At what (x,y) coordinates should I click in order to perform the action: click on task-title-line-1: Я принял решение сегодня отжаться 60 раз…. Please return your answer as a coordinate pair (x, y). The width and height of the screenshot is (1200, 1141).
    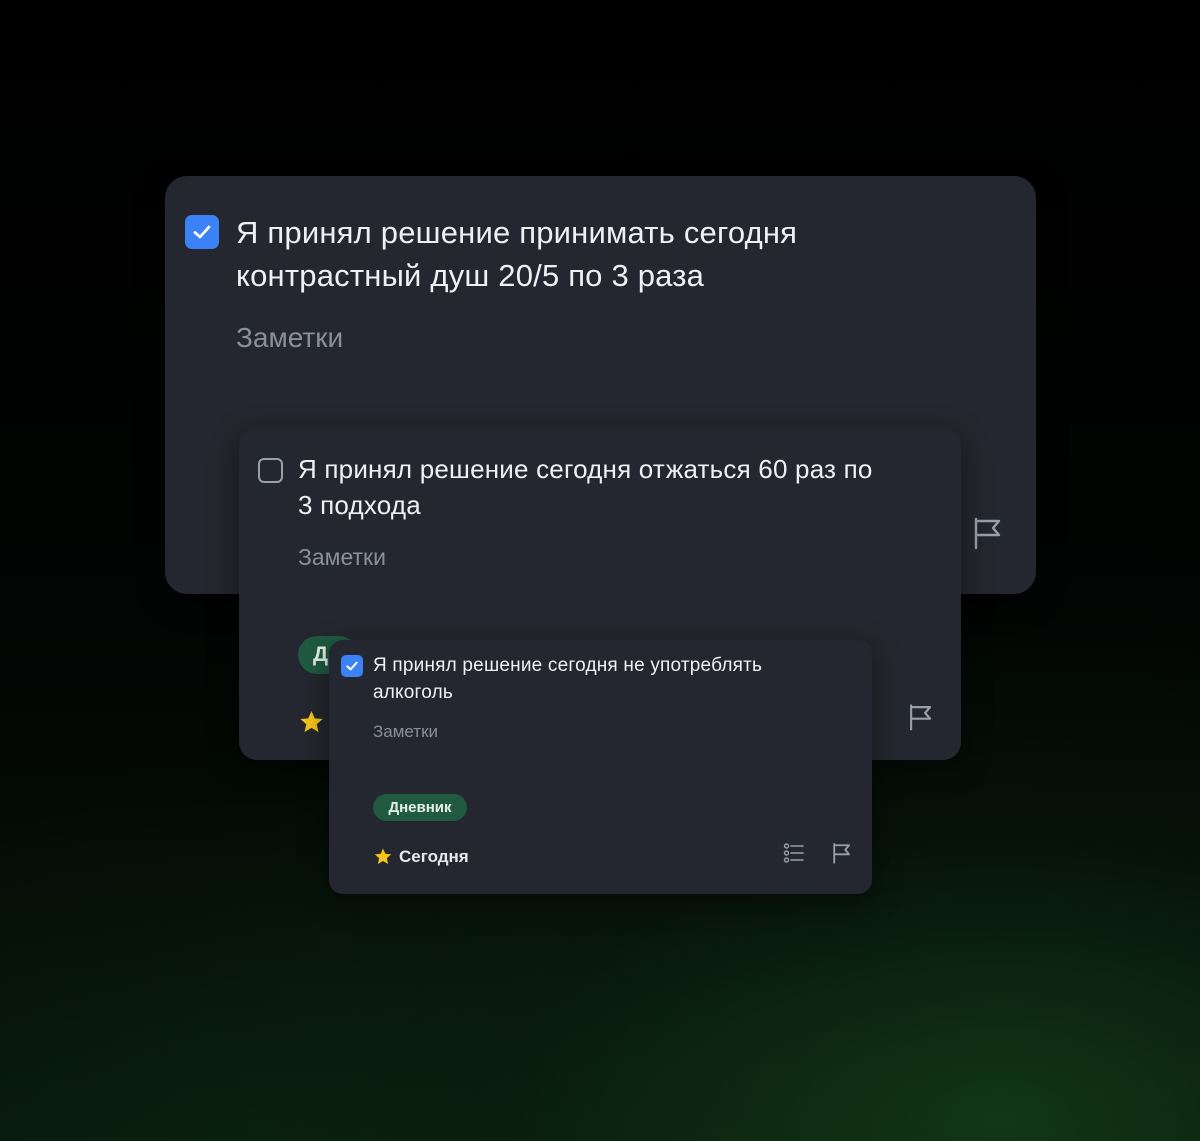
    Looking at the image, I should click on (585, 469).